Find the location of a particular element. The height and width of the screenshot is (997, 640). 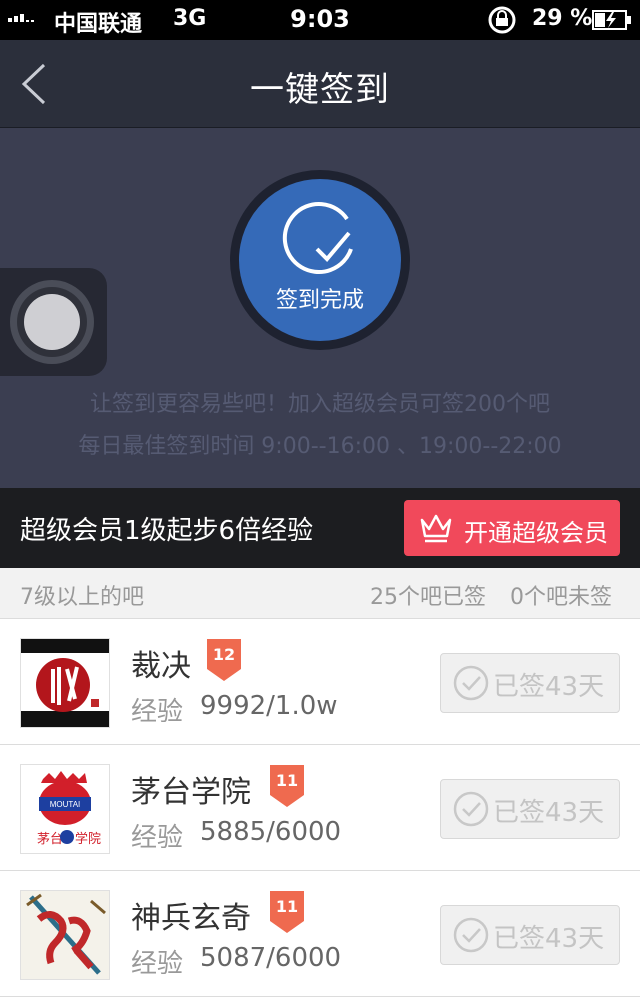

status-bar: 中国联通 3G 9:03 29 % is located at coordinates (320, 20).